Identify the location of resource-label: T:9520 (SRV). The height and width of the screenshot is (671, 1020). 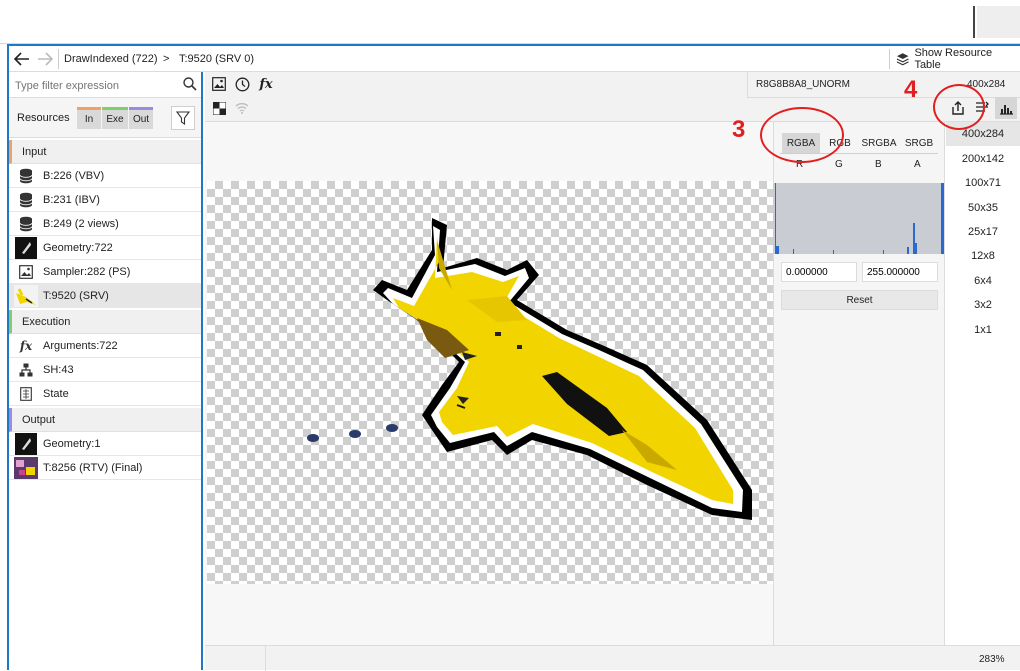
(76, 295).